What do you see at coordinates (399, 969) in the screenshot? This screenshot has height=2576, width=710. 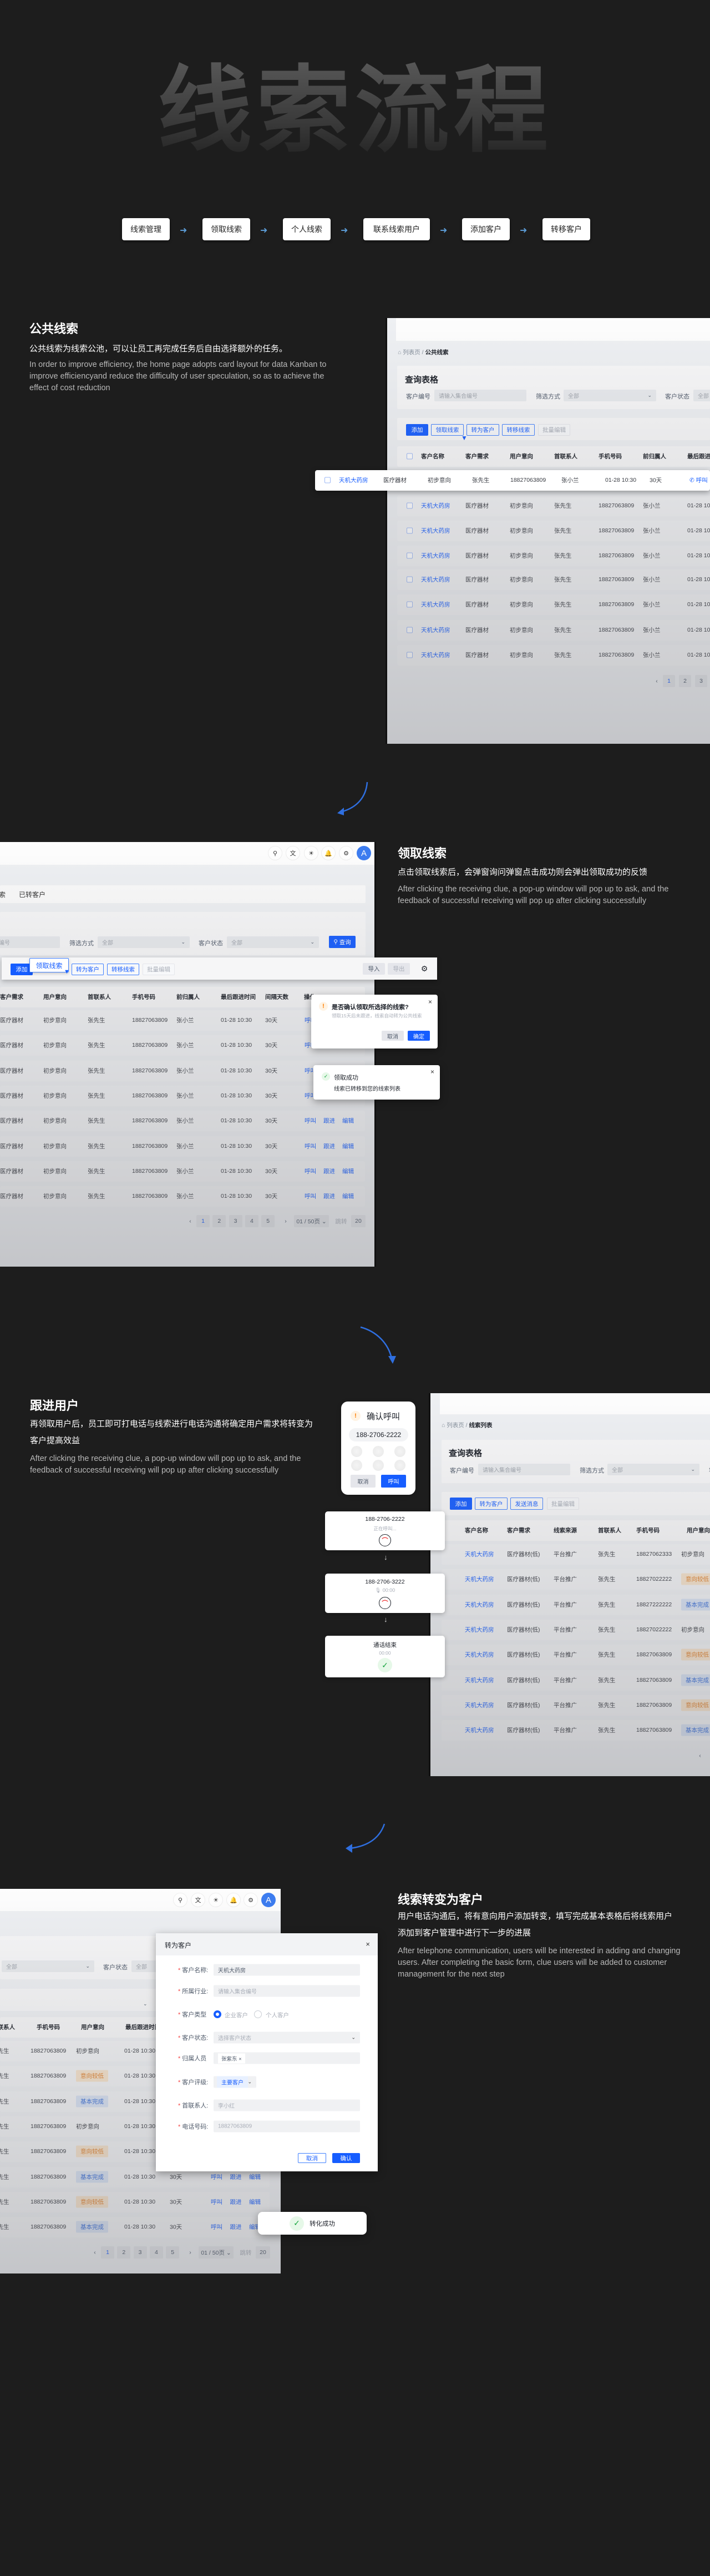 I see `export-button: 导出` at bounding box center [399, 969].